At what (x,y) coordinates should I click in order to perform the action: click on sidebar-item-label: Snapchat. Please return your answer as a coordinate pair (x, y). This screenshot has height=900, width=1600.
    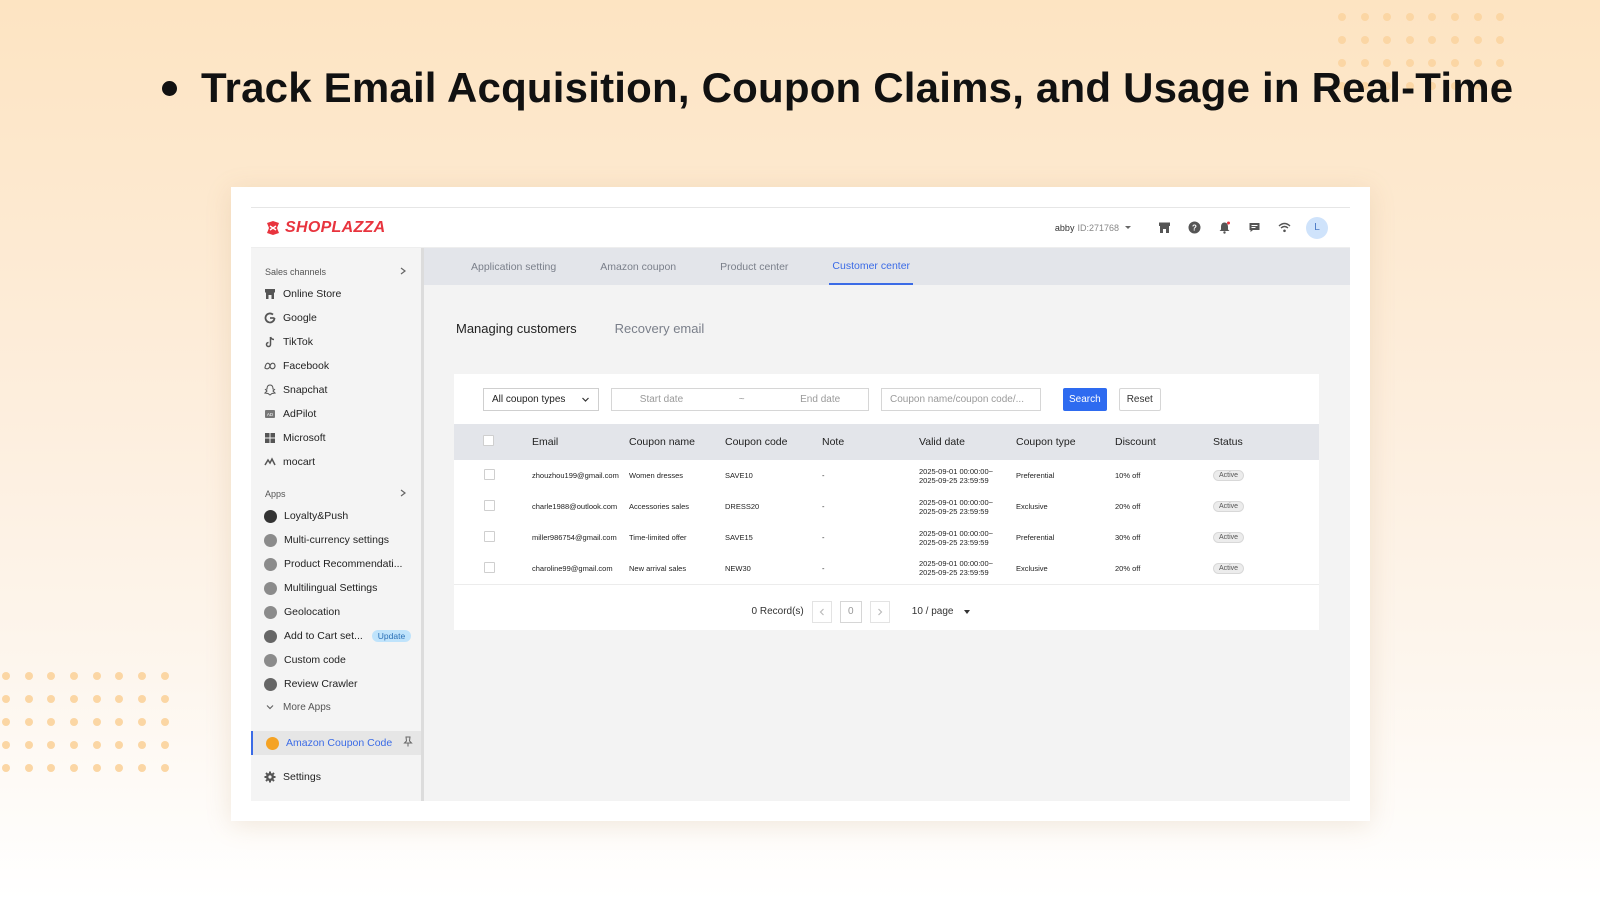
    Looking at the image, I should click on (305, 390).